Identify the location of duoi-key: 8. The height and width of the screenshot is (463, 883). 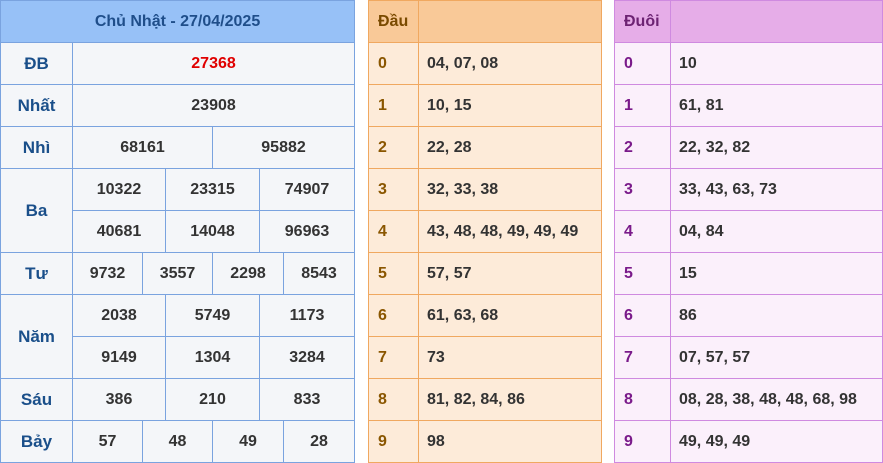
(642, 399).